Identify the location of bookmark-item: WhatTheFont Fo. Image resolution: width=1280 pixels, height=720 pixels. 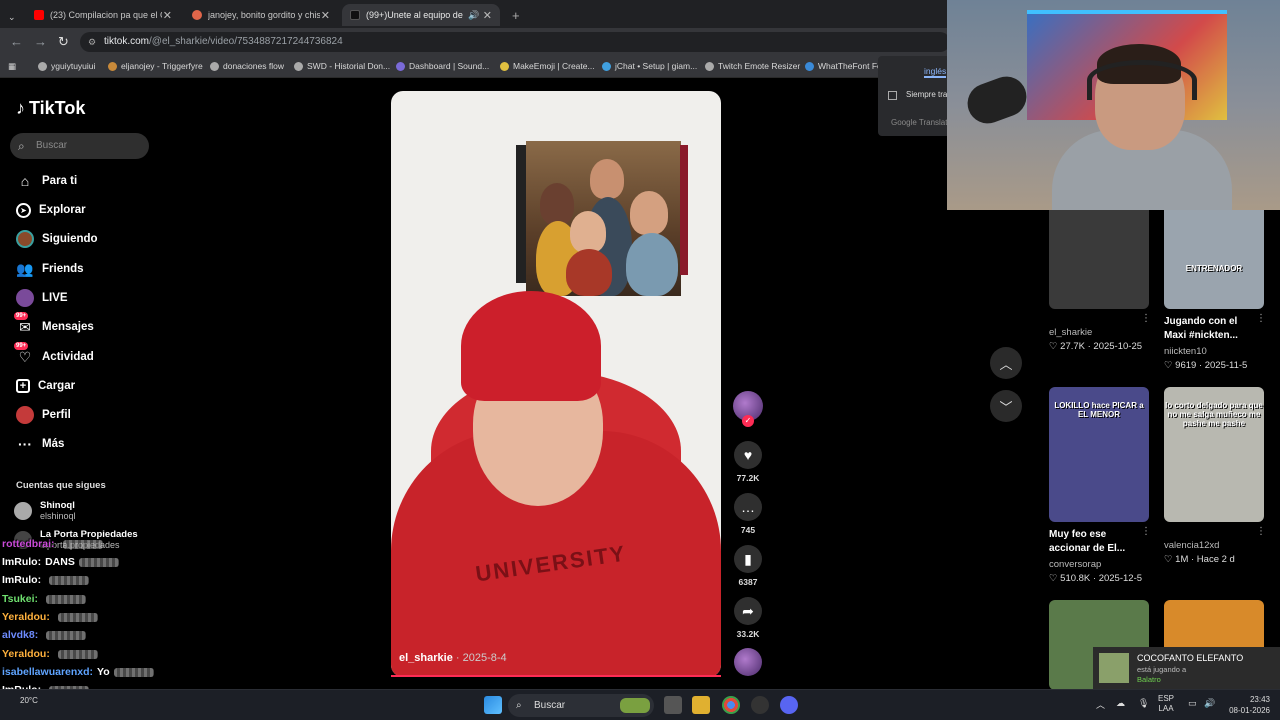
(843, 66).